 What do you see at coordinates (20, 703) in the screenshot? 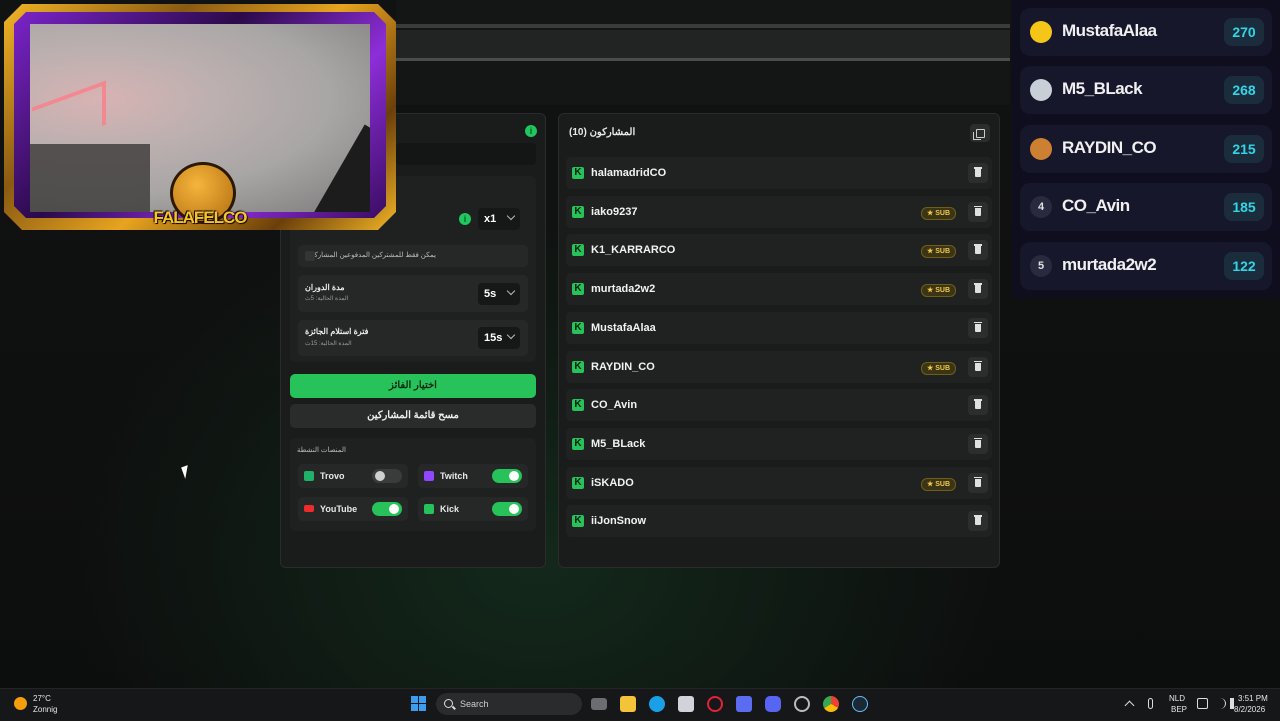
I see `weather-sun-icon` at bounding box center [20, 703].